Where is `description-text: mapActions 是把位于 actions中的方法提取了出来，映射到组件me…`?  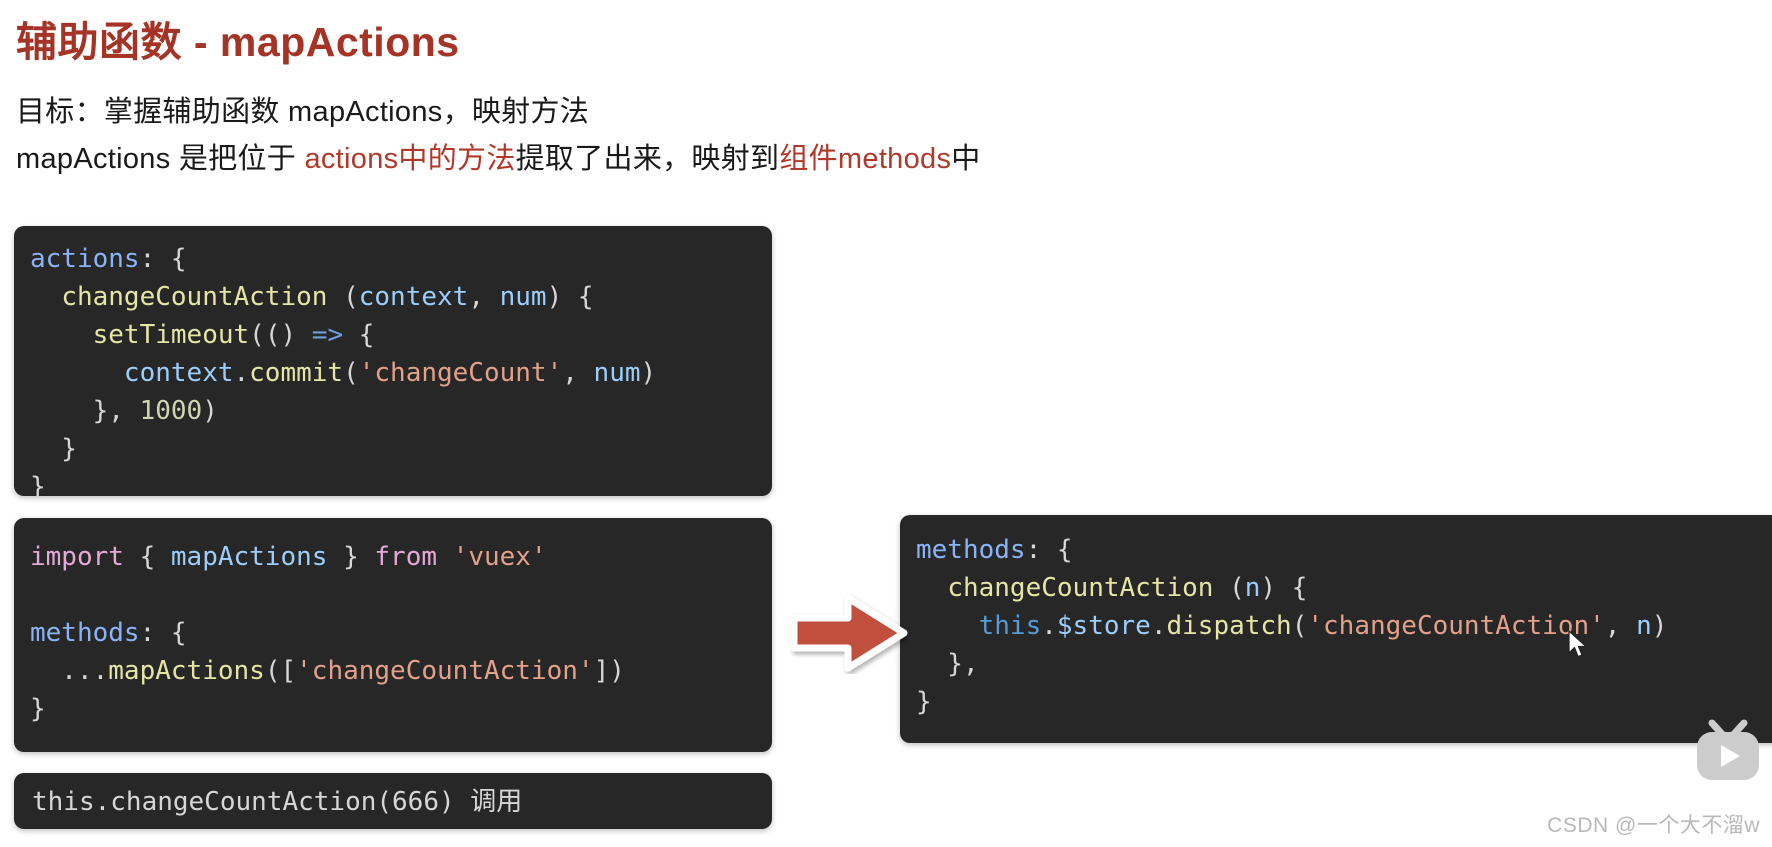 description-text: mapActions 是把位于 actions中的方法提取了出来，映射到组件me… is located at coordinates (498, 156).